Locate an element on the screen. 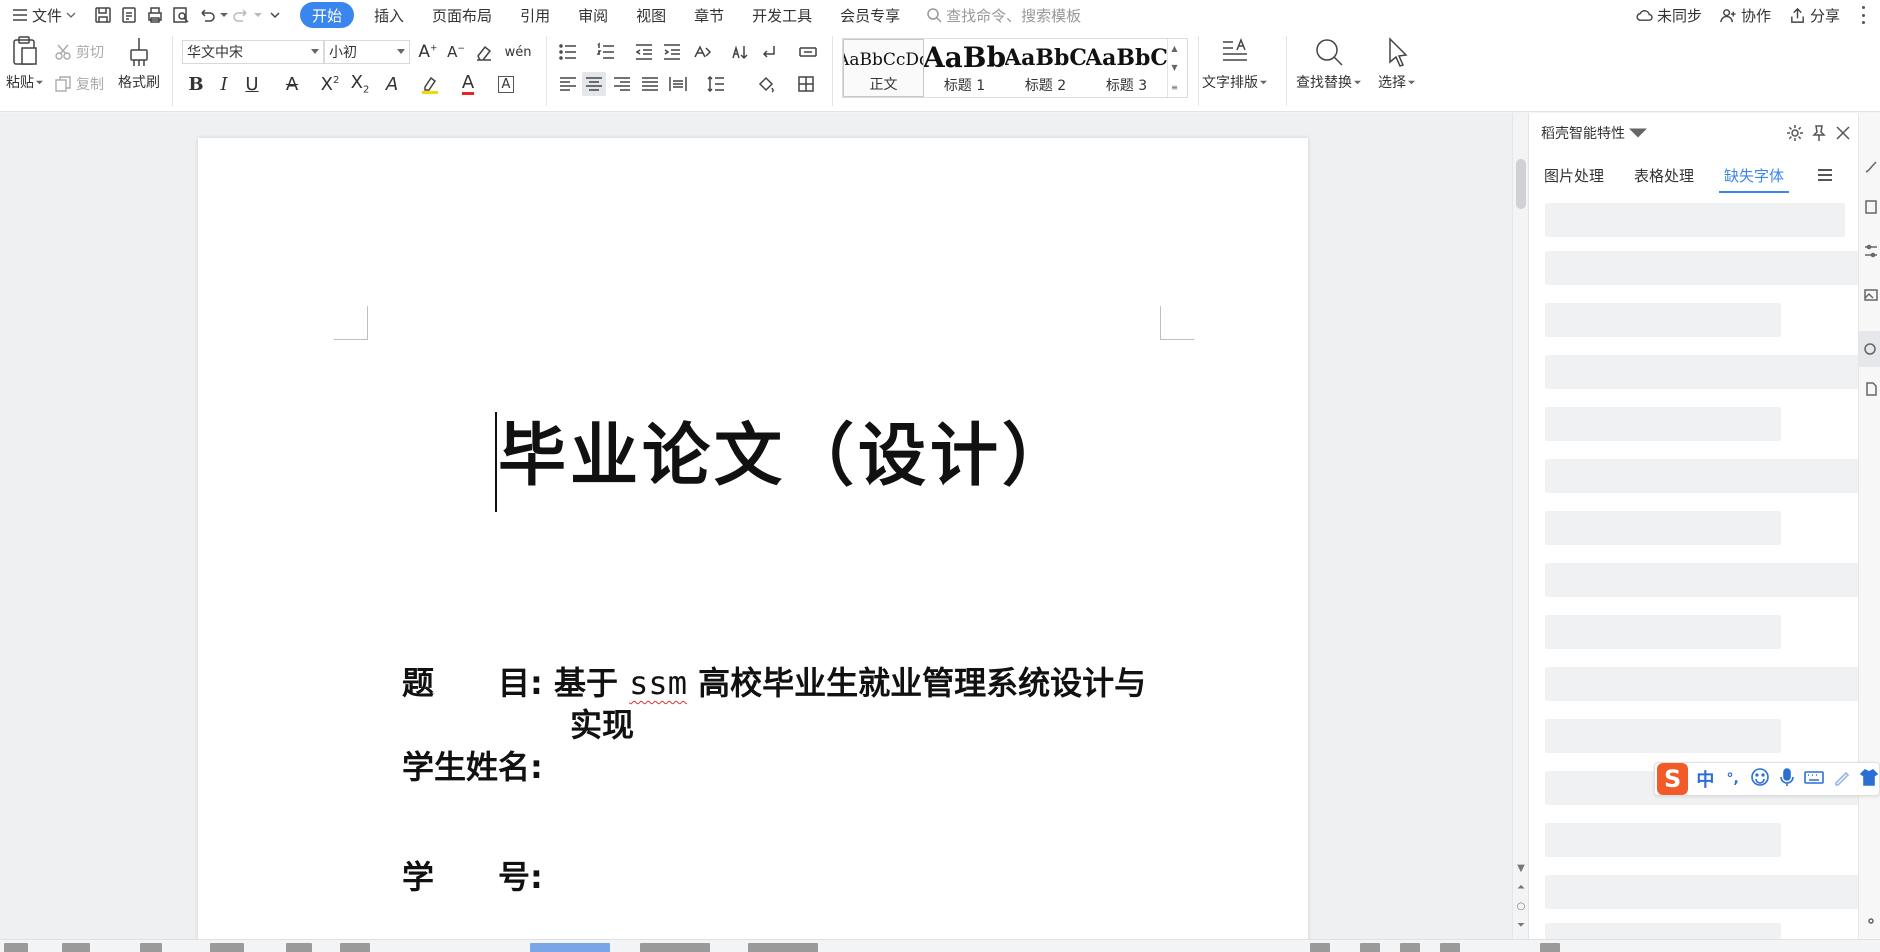  line-spacing-icon is located at coordinates (716, 84).